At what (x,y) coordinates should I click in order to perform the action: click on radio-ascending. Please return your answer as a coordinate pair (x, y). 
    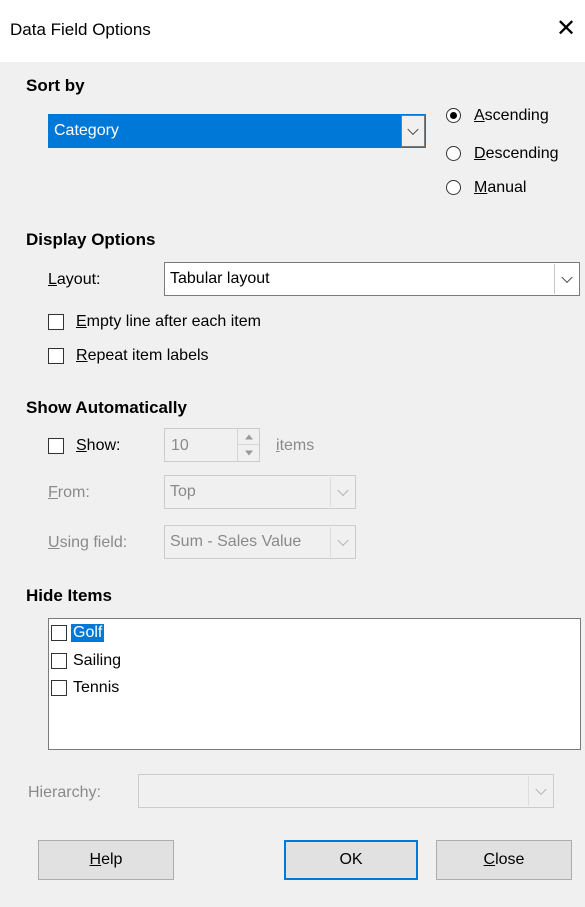
    Looking at the image, I should click on (453, 115).